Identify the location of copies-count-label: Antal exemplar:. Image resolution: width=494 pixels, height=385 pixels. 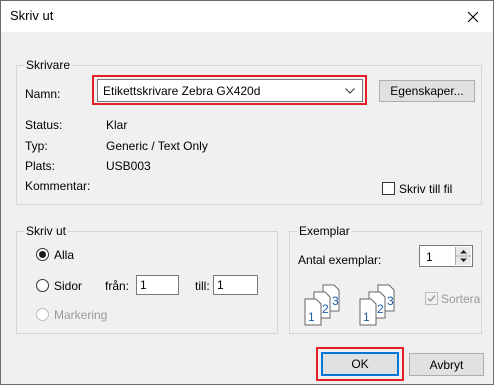
(340, 260).